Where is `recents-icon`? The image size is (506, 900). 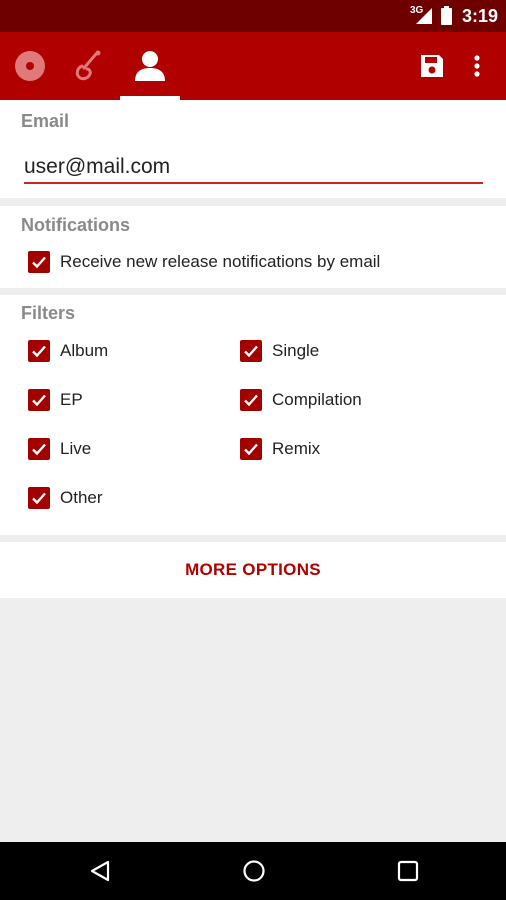
recents-icon is located at coordinates (408, 871).